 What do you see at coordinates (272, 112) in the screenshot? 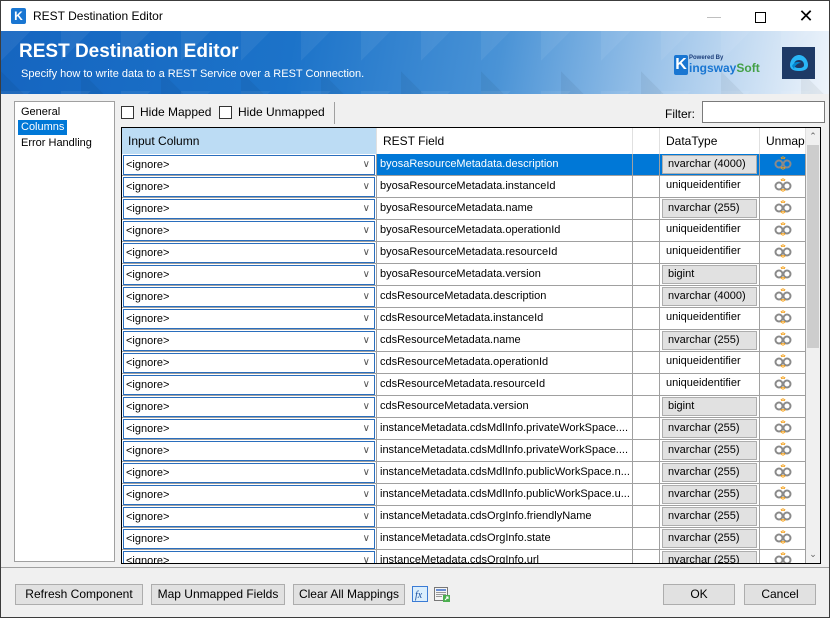
I see `hide-unmapped-checkbox: Hide Unmapped` at bounding box center [272, 112].